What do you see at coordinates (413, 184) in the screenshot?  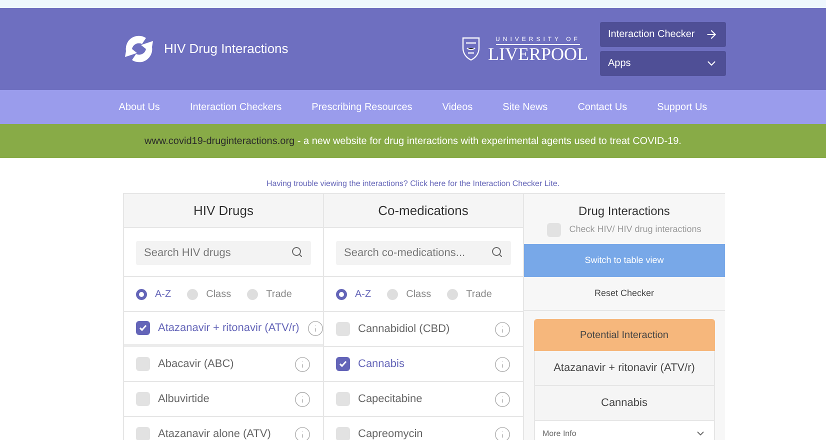 I see `checker-lite-link: Having trouble viewing the interactions? Click here for the Interaction Checker Lite.` at bounding box center [413, 184].